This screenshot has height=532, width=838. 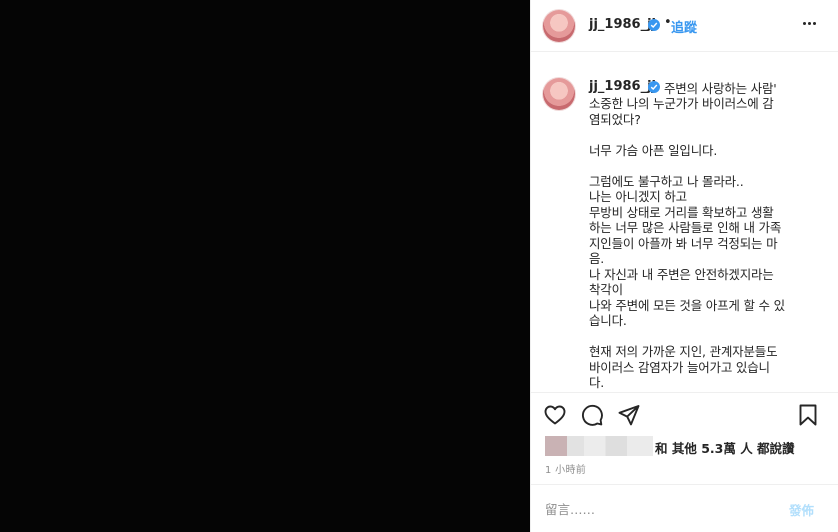 What do you see at coordinates (638, 196) in the screenshot?
I see `caption-line: 나는 아니겠지 하고` at bounding box center [638, 196].